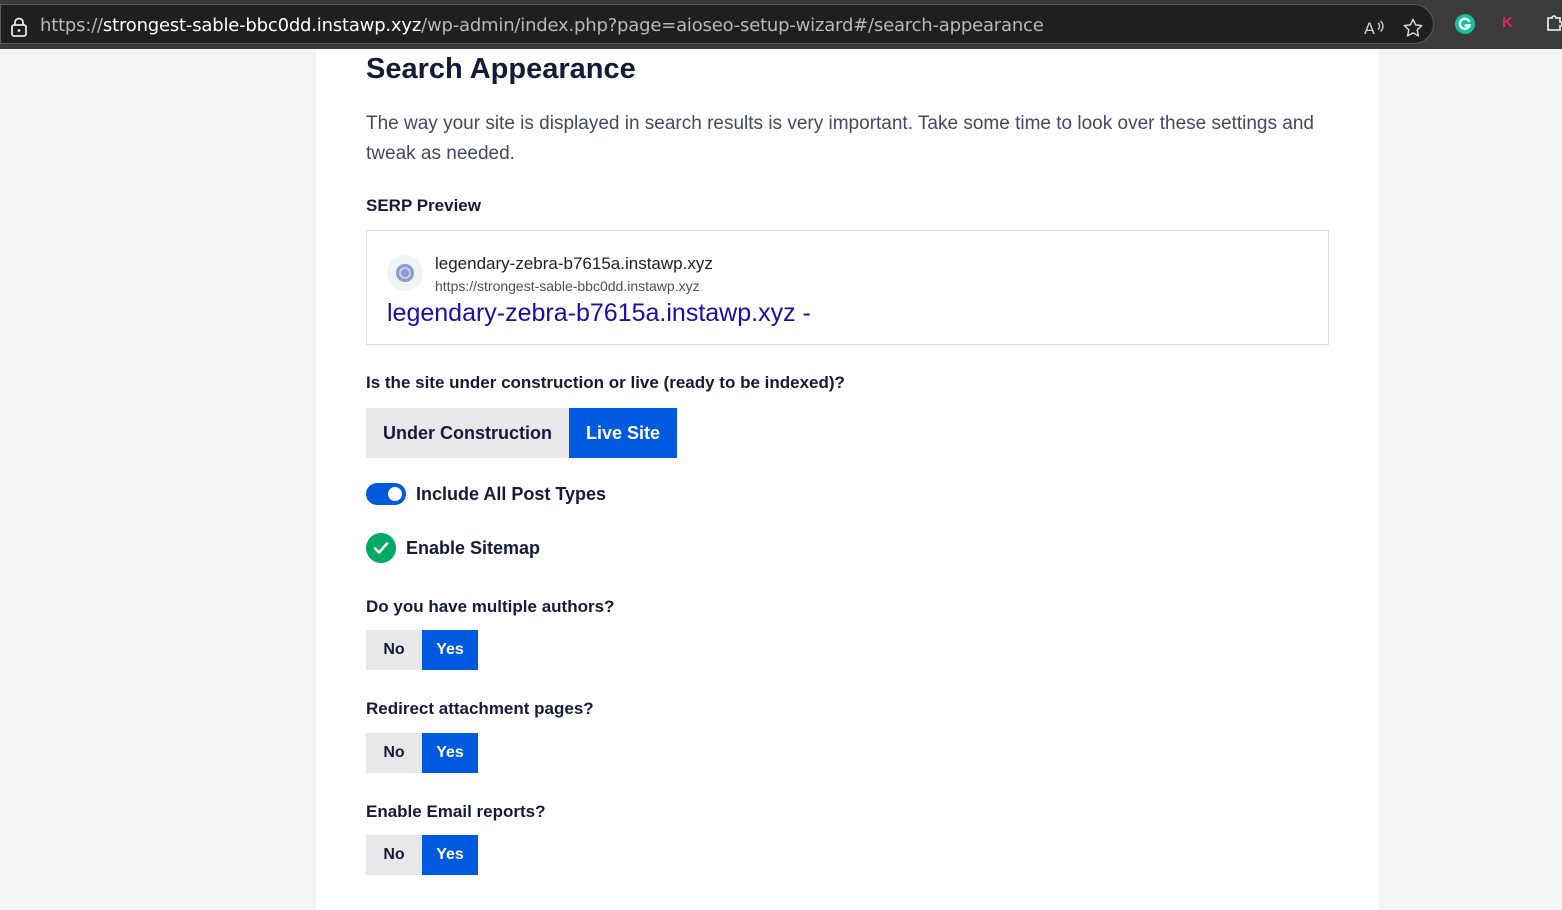  I want to click on multiple-authors-toggle: No Yes, so click(422, 650).